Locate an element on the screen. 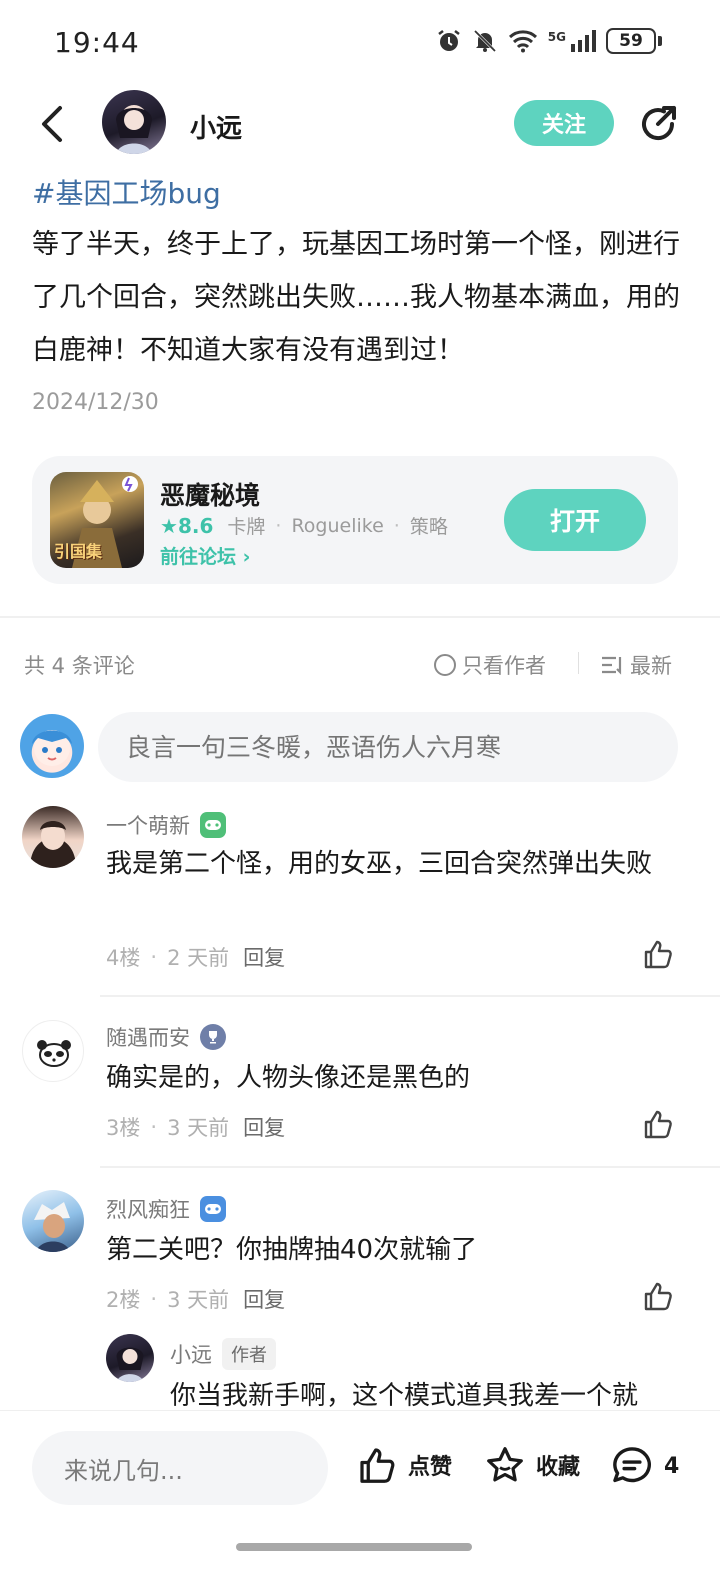 This screenshot has height=1595, width=720. game-icon-caption: 引国集 is located at coordinates (78, 551).